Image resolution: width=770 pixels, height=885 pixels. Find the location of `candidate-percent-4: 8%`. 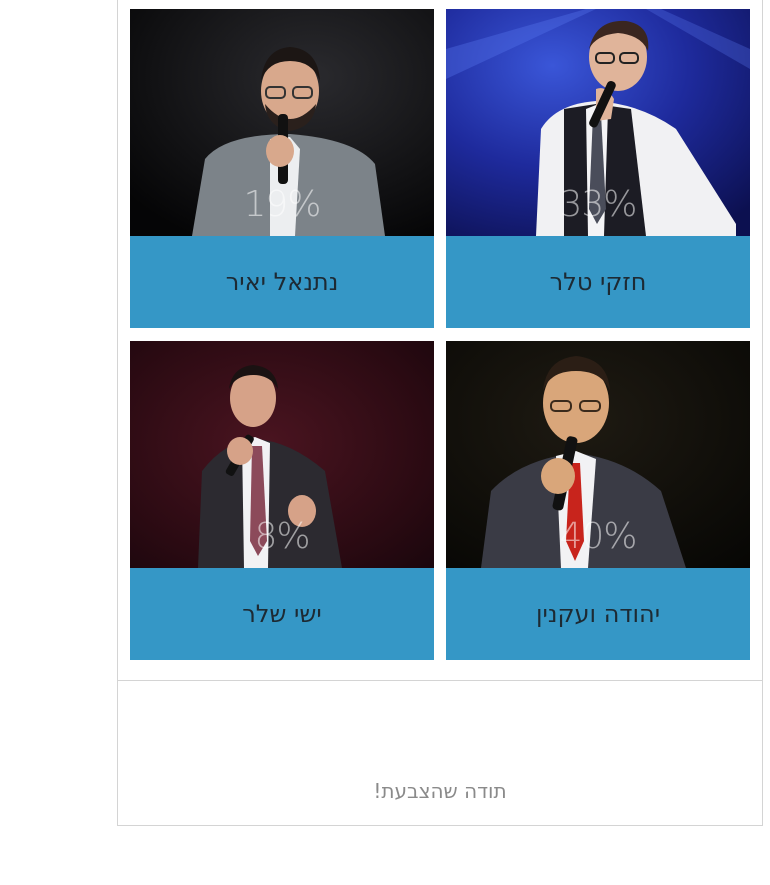

candidate-percent-4: 8% is located at coordinates (282, 536).